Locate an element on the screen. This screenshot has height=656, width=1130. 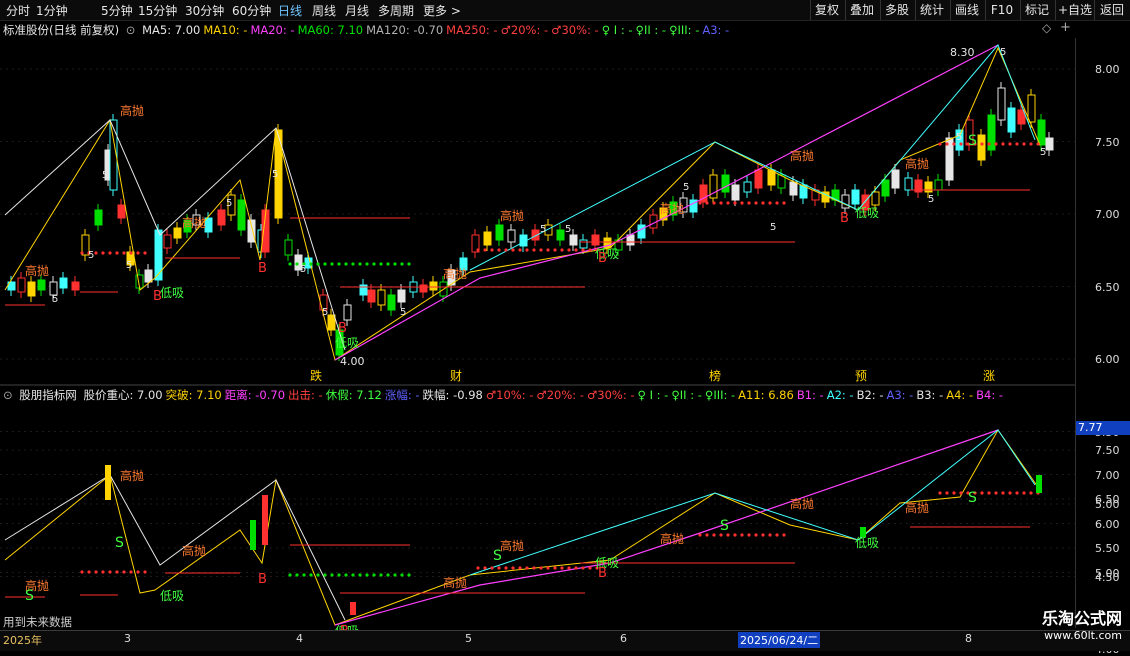
period-tab-more: 更多 > is located at coordinates (442, 10).